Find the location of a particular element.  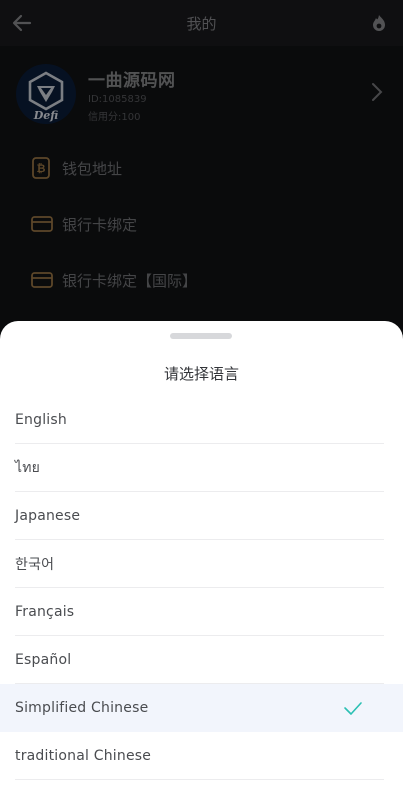

check-icon is located at coordinates (353, 708).